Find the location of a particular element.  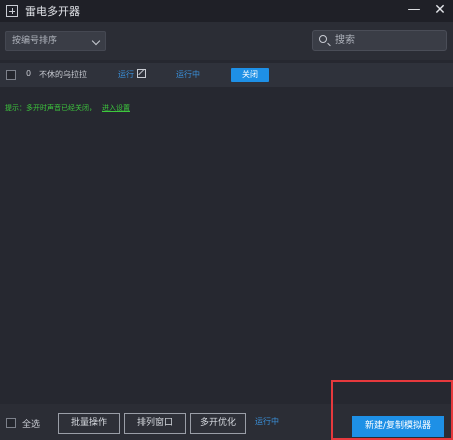

search-icon is located at coordinates (323, 39).